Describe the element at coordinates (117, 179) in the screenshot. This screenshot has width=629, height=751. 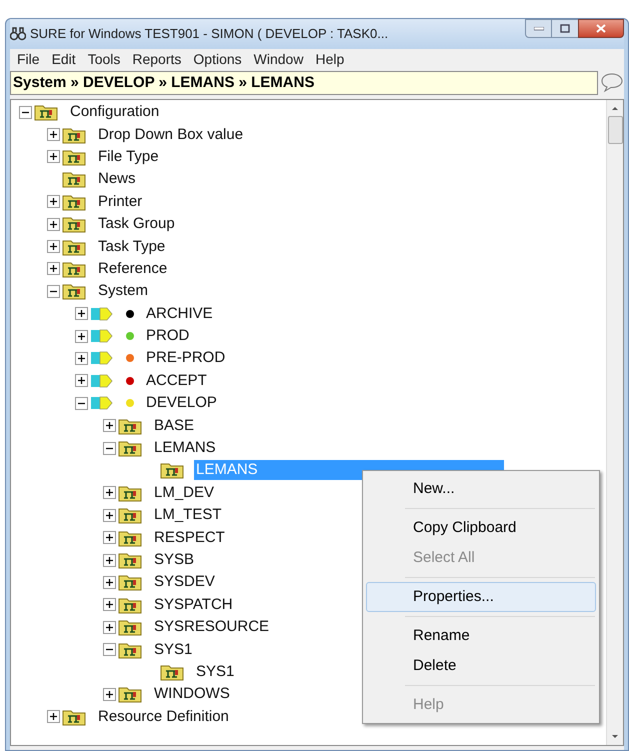
I see `tree-item: News` at that location.